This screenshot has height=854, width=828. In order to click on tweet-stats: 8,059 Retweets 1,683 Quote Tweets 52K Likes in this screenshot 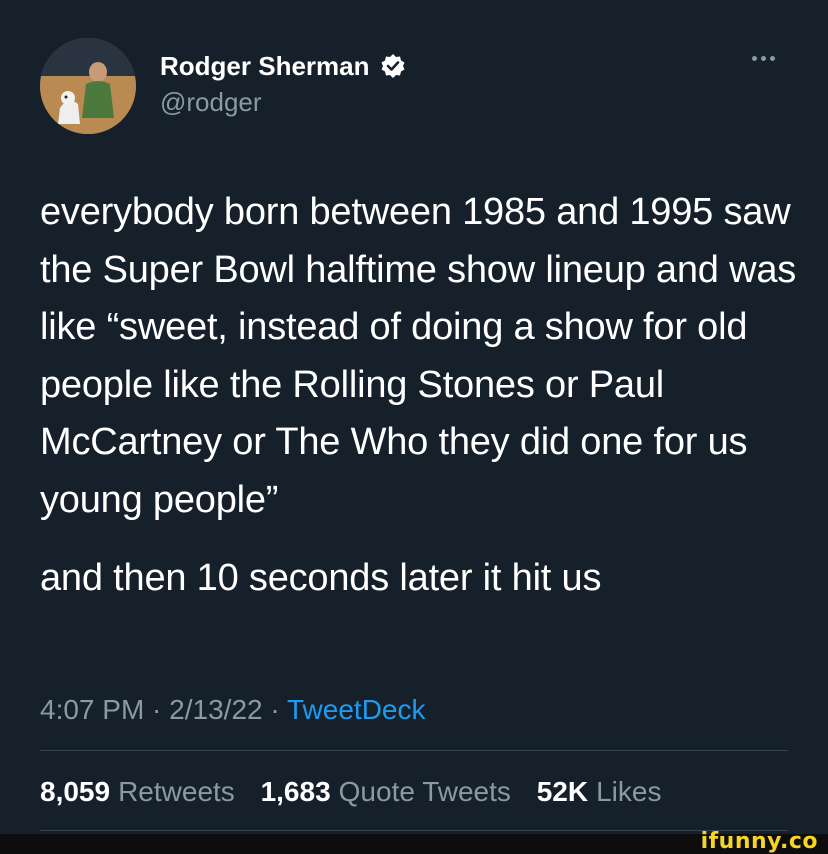, I will do `click(359, 792)`.